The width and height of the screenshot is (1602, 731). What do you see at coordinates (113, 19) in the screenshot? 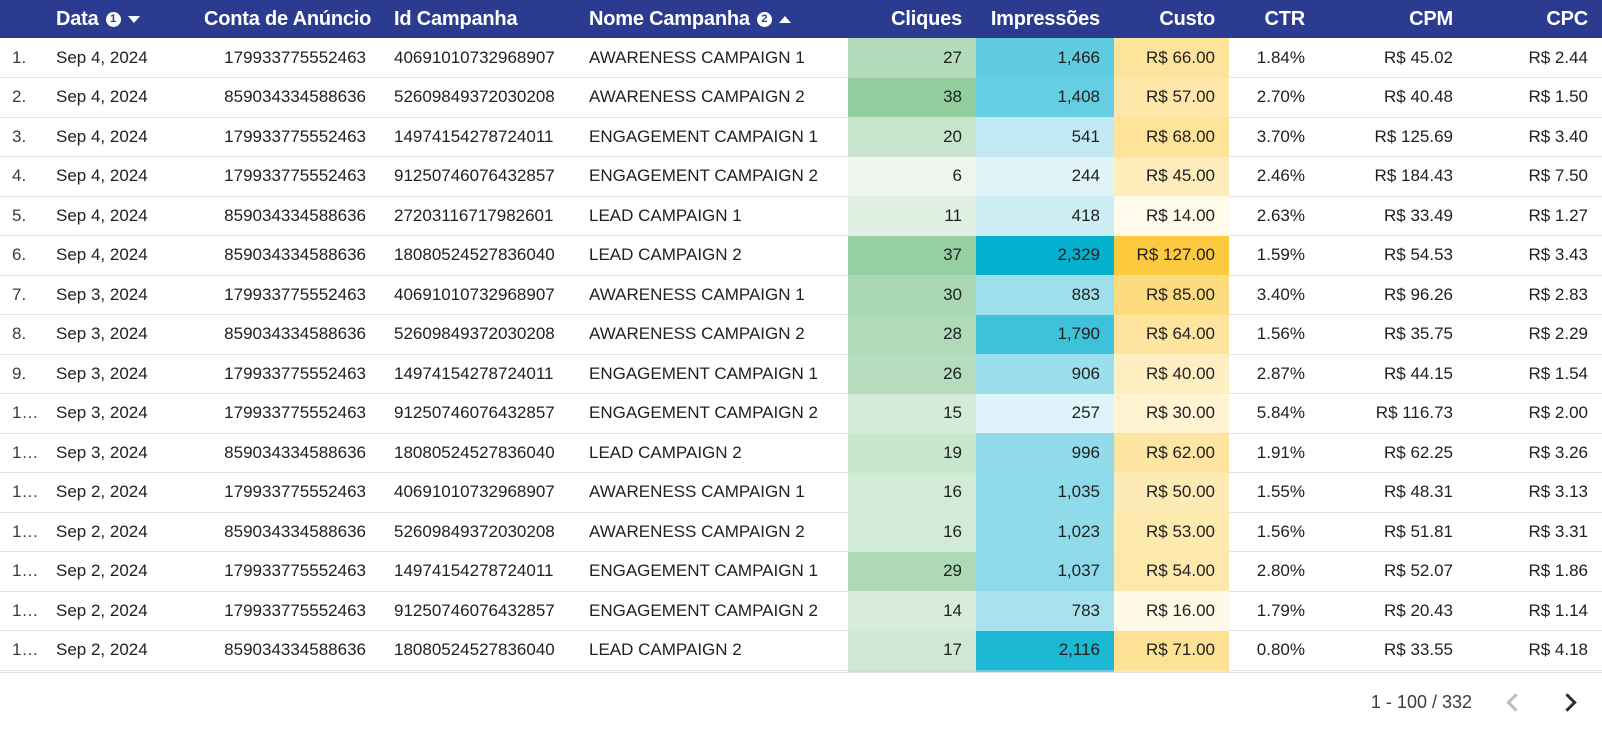
I see `info-badge-icon: 1` at bounding box center [113, 19].